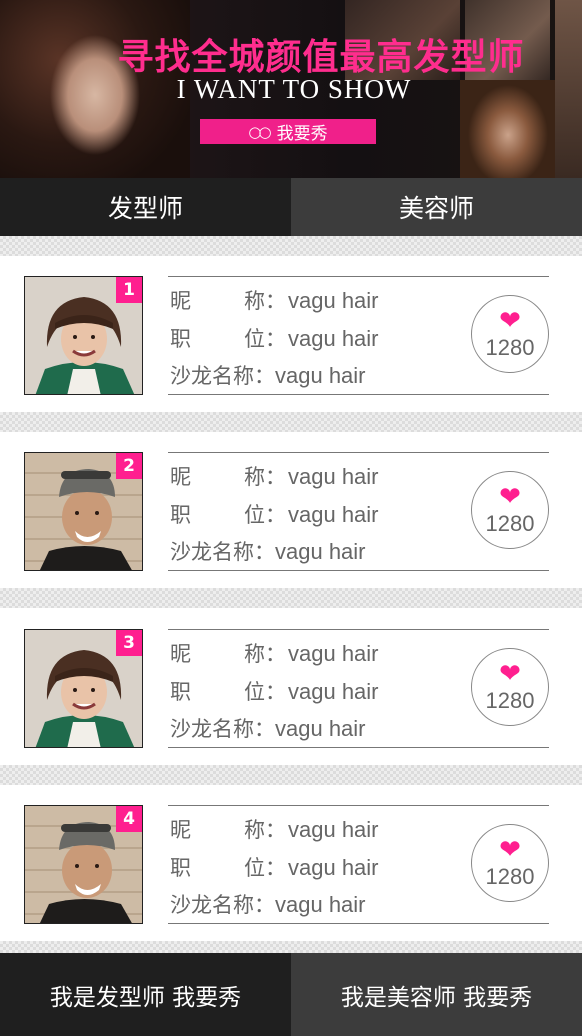  Describe the element at coordinates (83, 335) in the screenshot. I see `avatar: 1` at that location.